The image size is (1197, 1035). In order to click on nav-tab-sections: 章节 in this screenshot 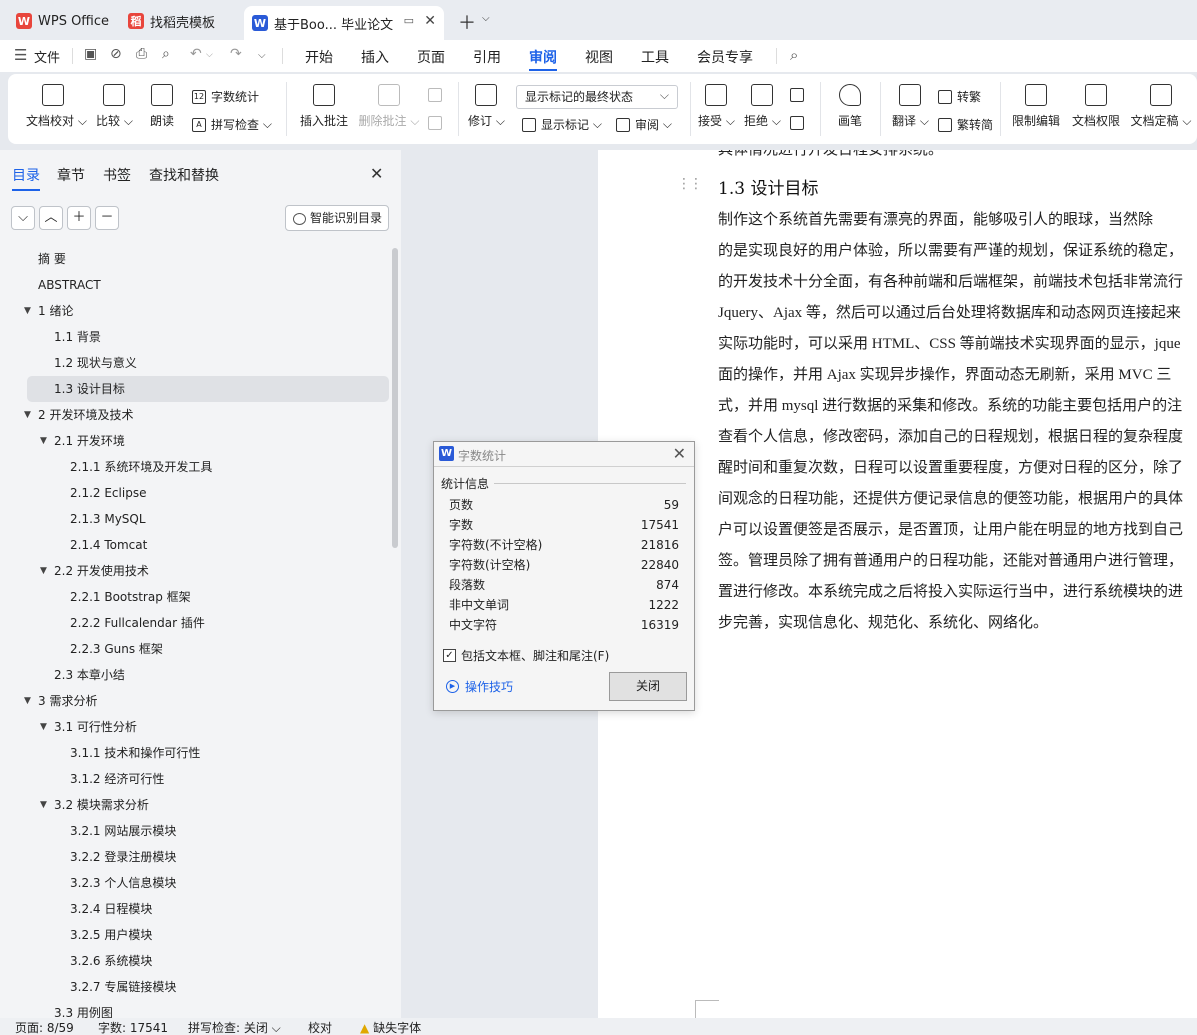, I will do `click(71, 175)`.